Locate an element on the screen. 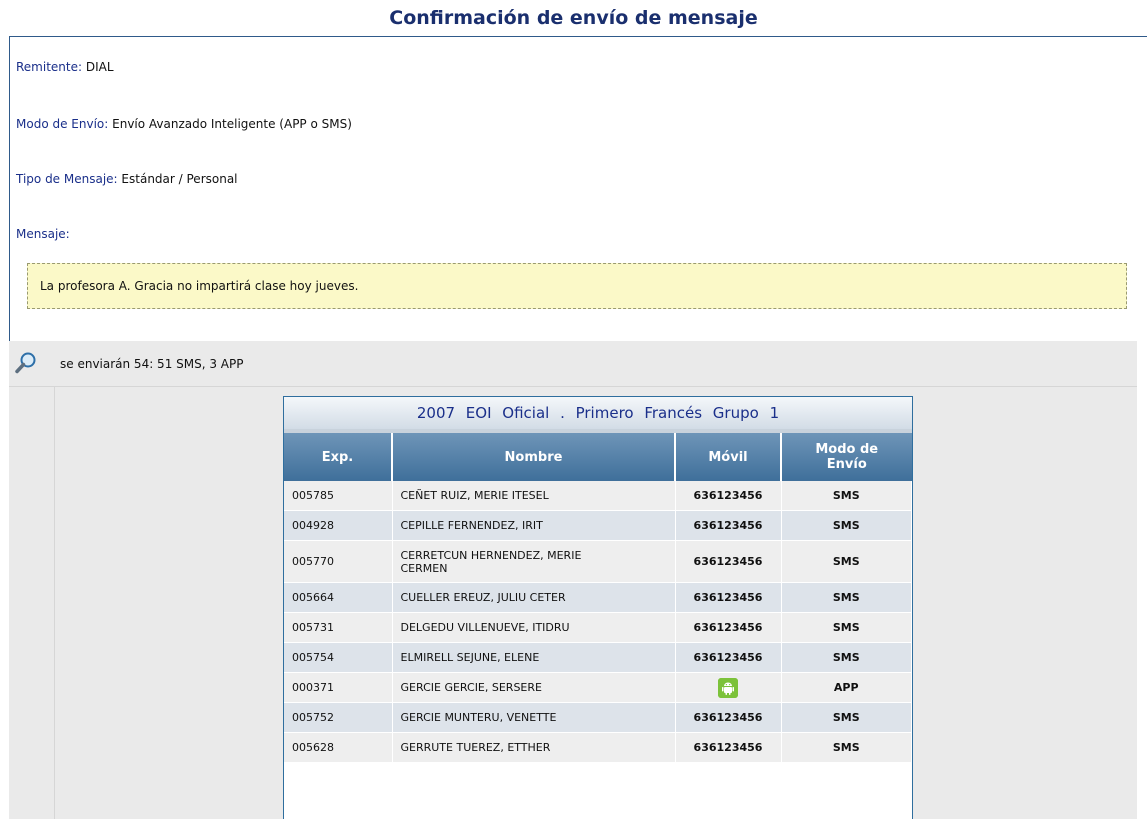  exp-cell: 005731 is located at coordinates (338, 627).